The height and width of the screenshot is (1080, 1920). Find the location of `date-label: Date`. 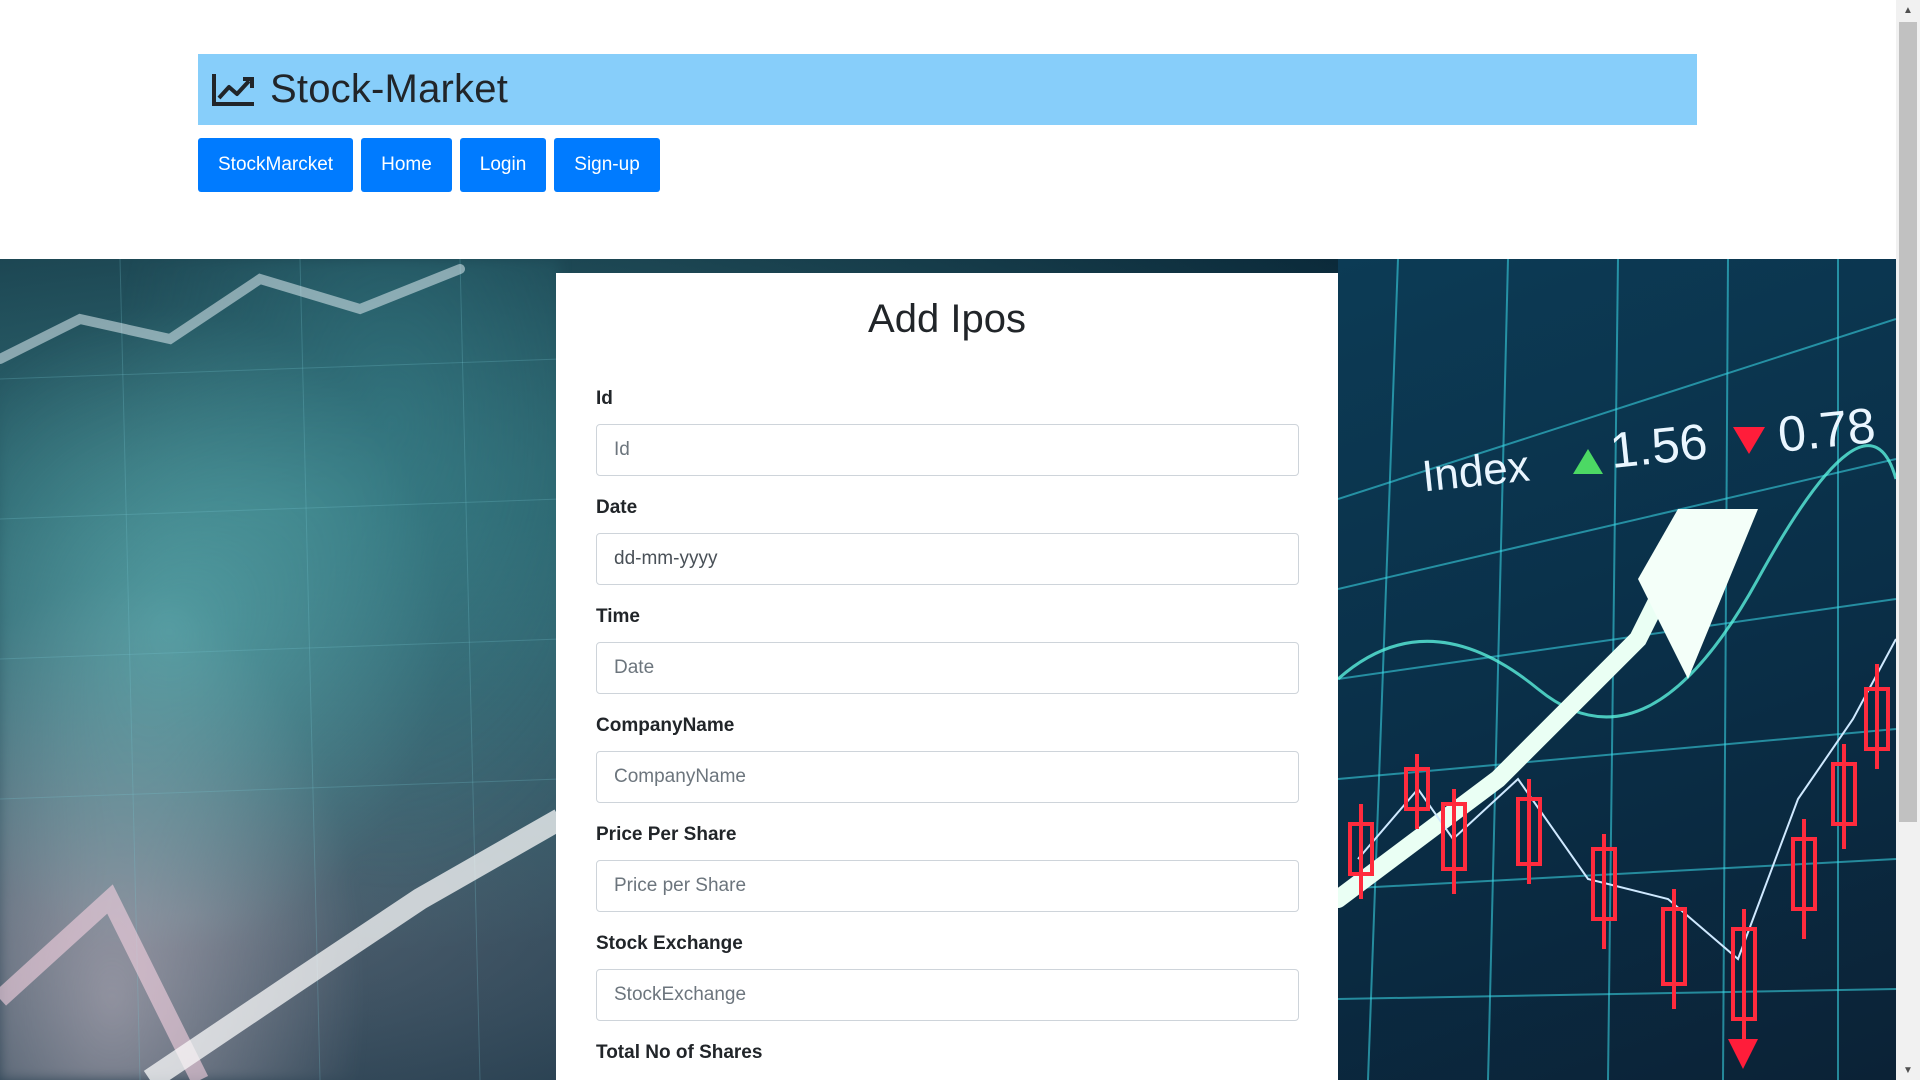

date-label: Date is located at coordinates (617, 507).